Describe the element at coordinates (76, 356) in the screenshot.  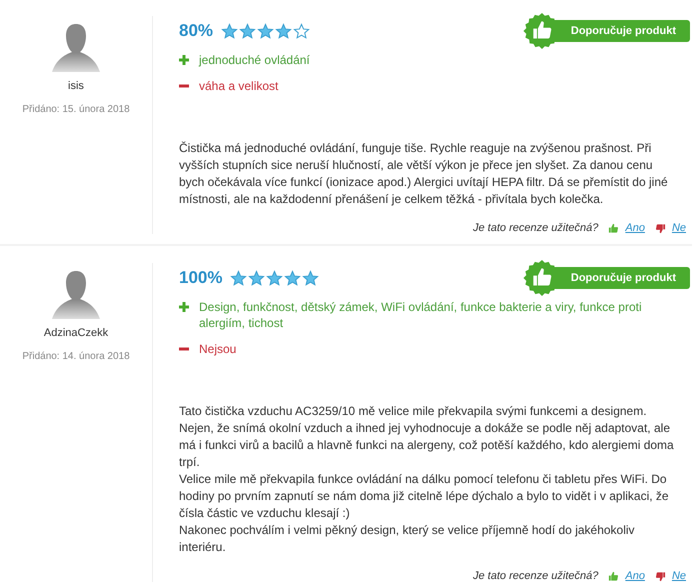
I see `review-date: Přidáno: 14. února 2018` at that location.